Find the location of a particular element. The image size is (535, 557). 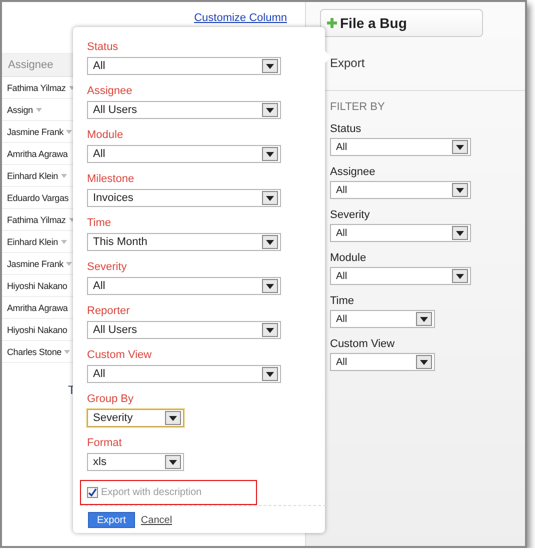

checkbox is located at coordinates (92, 492).